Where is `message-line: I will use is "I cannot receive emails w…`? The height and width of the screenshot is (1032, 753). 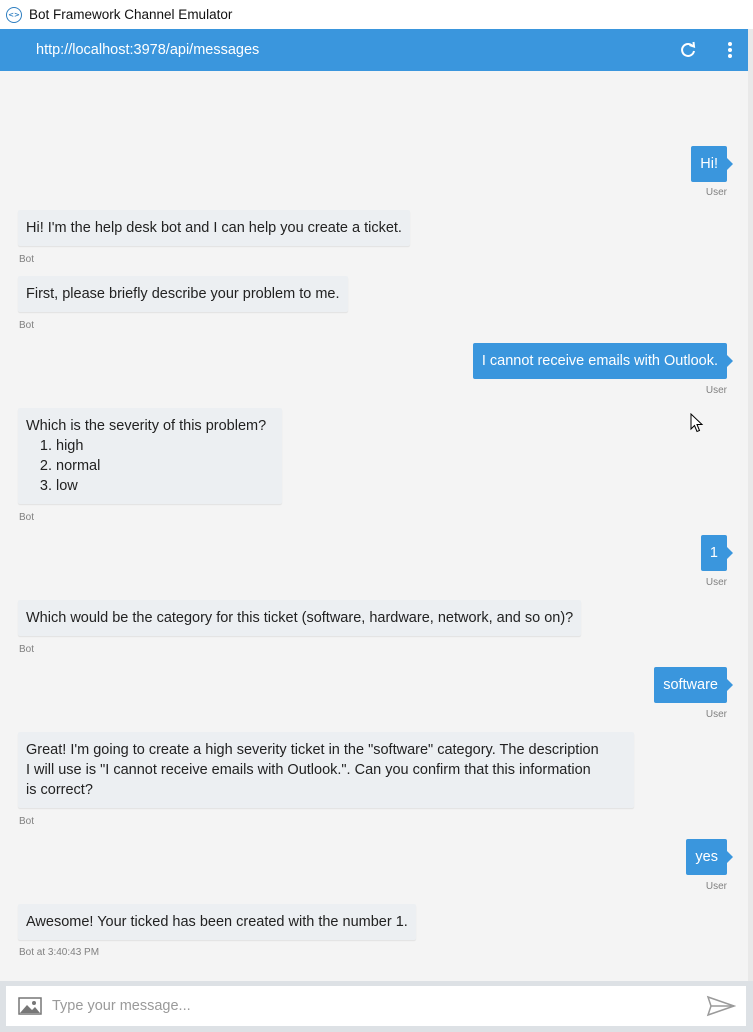
message-line: I will use is "I cannot receive emails w… is located at coordinates (308, 770).